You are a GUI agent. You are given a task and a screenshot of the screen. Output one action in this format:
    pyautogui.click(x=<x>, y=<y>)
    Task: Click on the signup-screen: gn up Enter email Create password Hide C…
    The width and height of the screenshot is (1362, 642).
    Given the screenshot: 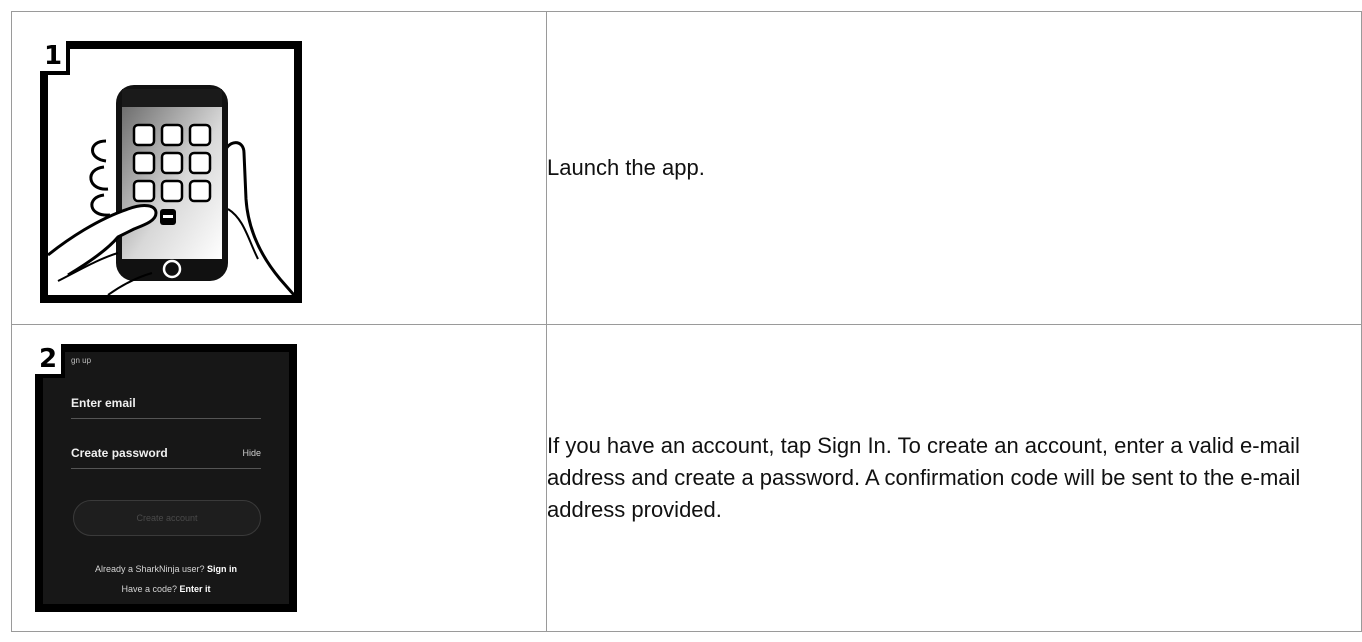 What is the action you would take?
    pyautogui.click(x=166, y=478)
    